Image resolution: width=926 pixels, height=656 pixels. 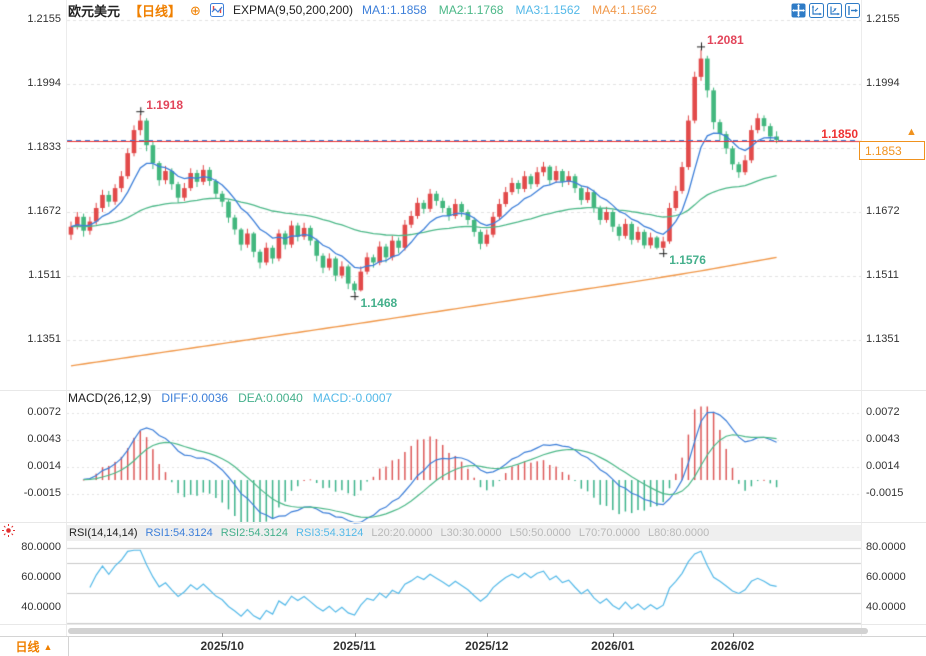 I want to click on axis-scale-right-icon, so click(x=834, y=10).